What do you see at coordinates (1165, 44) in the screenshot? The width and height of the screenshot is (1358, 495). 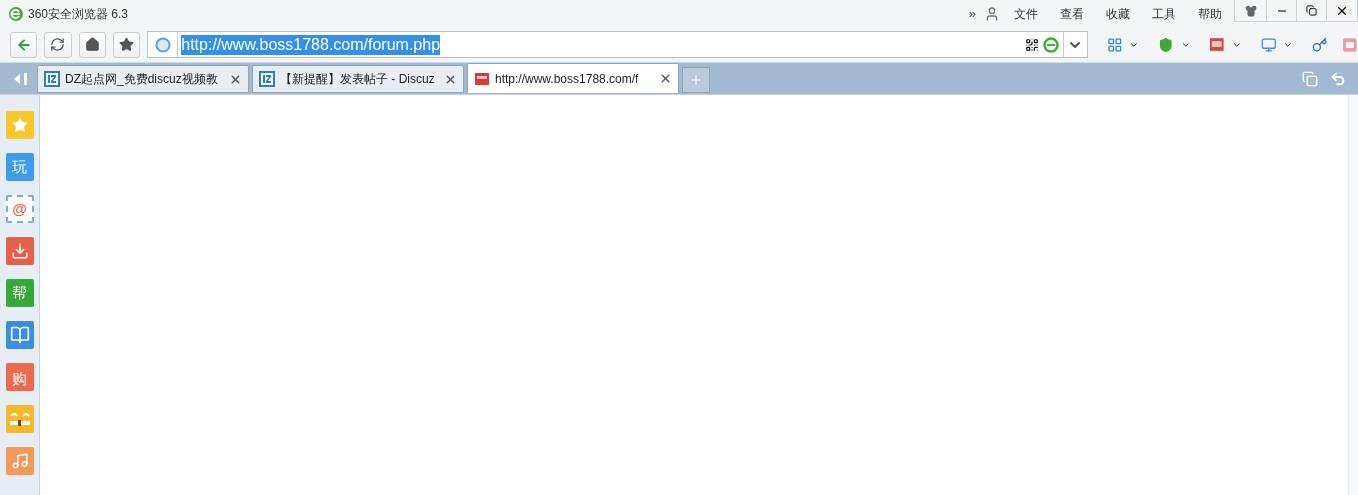 I see `shield-icon` at bounding box center [1165, 44].